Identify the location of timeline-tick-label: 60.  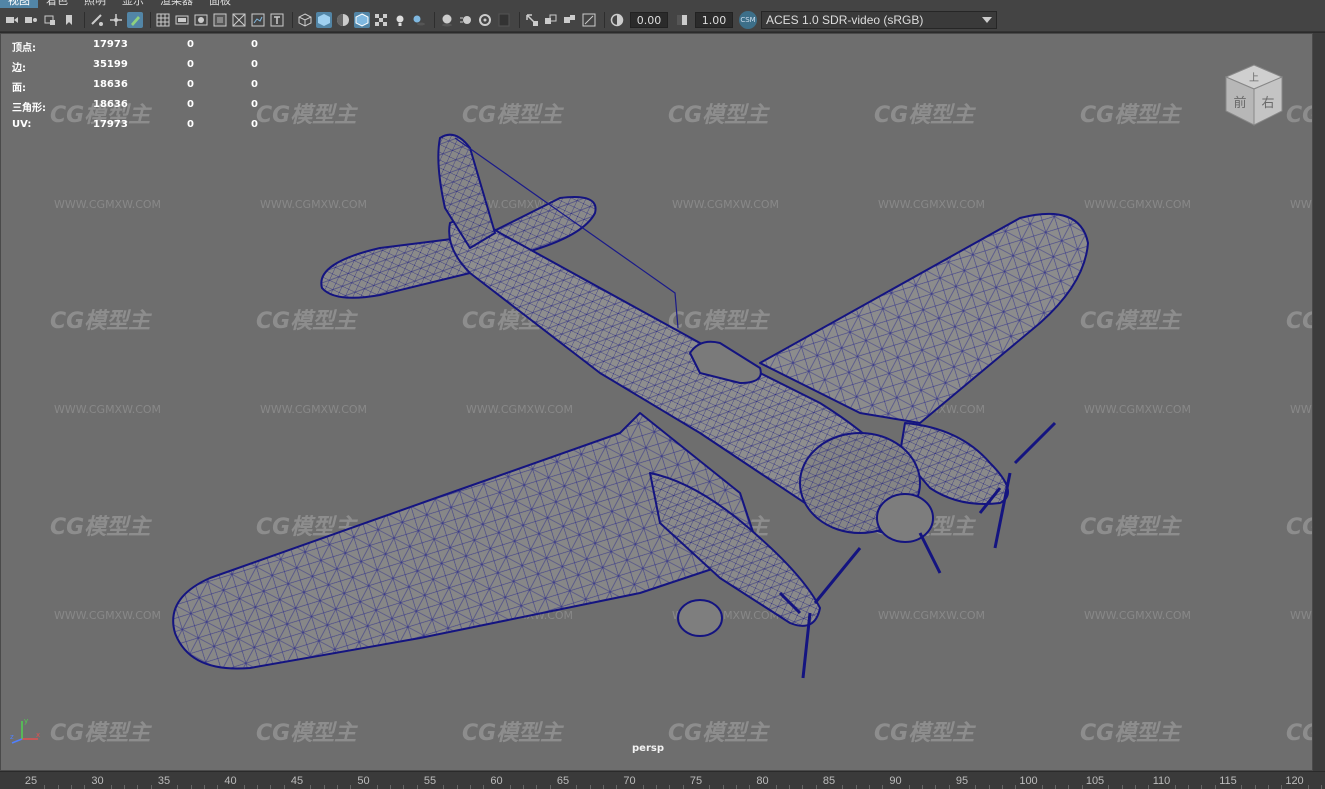
(496, 781).